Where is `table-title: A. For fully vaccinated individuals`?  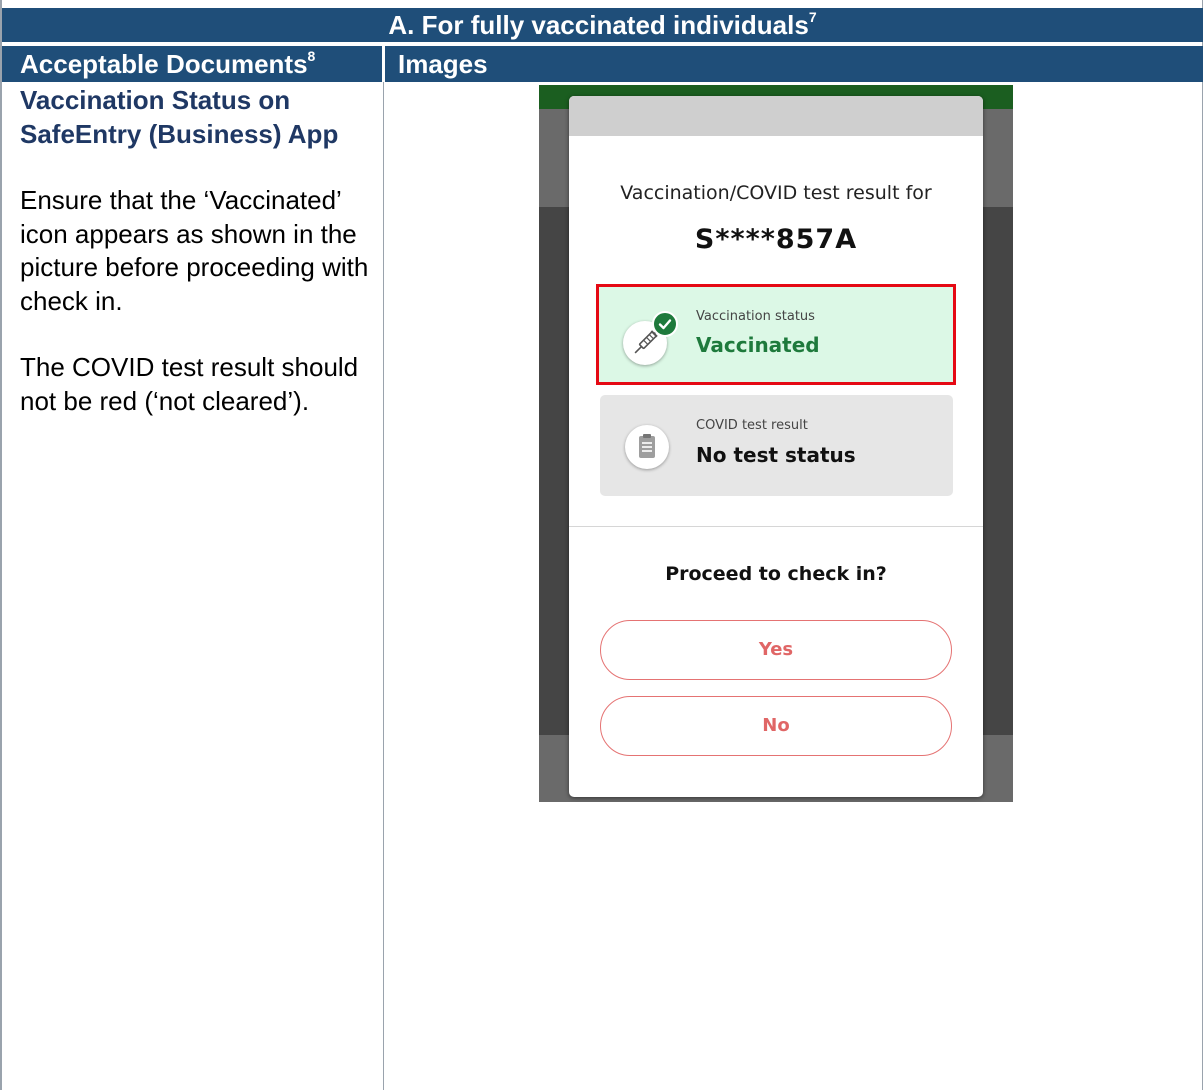 table-title: A. For fully vaccinated individuals is located at coordinates (598, 25).